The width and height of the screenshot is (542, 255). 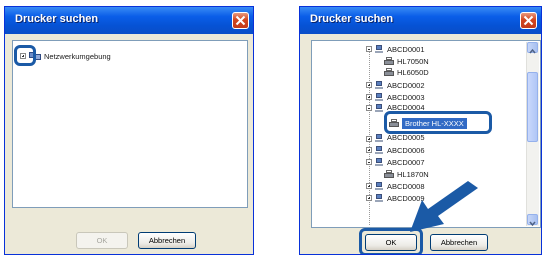 What do you see at coordinates (102, 240) in the screenshot?
I see `ok-button: OK` at bounding box center [102, 240].